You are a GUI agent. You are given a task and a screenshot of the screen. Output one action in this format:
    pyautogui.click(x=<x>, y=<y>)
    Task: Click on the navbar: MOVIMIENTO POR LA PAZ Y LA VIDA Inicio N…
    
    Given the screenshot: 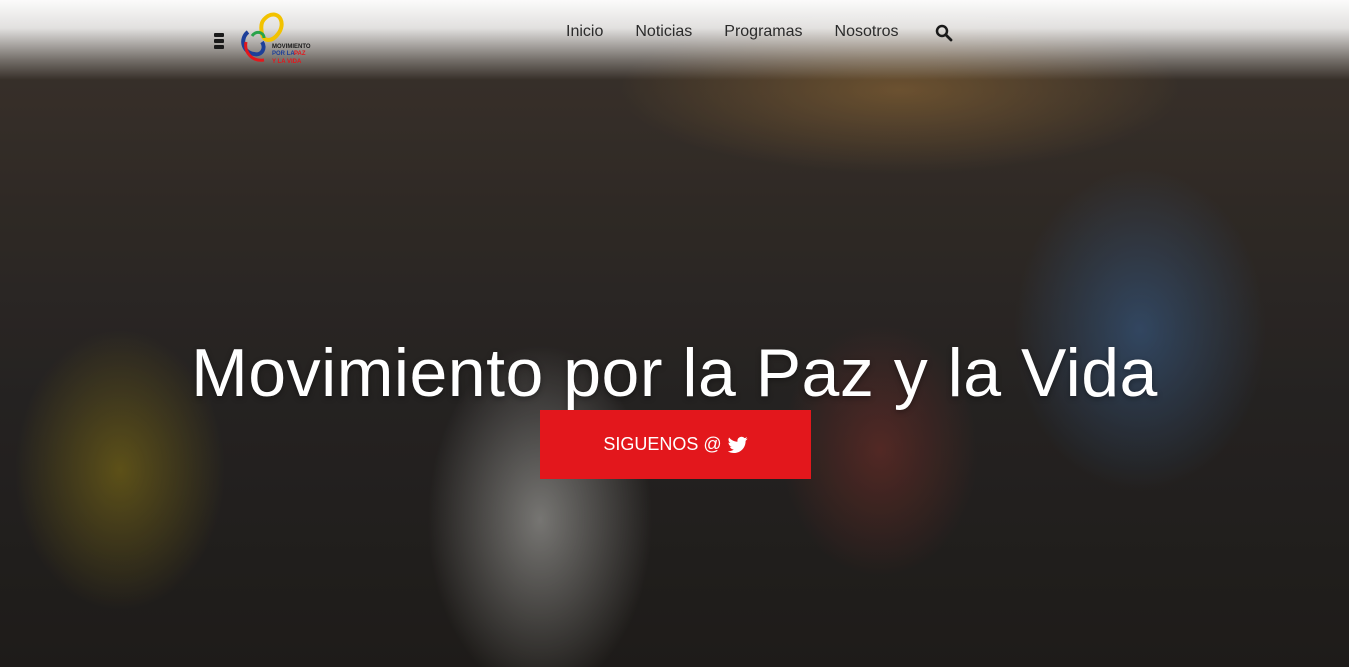 What is the action you would take?
    pyautogui.click(x=674, y=33)
    